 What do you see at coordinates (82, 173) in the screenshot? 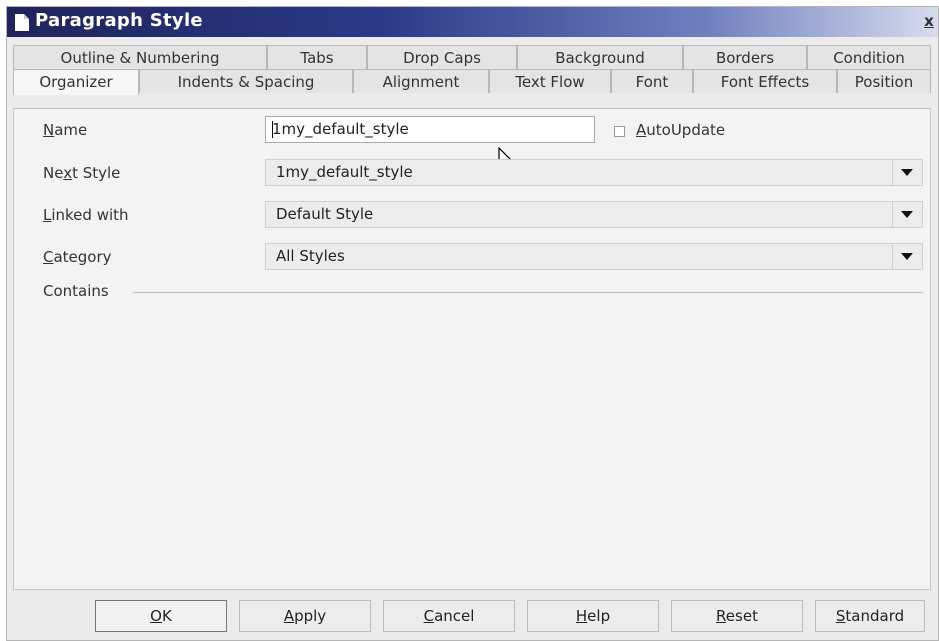
I see `next-style-label: Next Style` at bounding box center [82, 173].